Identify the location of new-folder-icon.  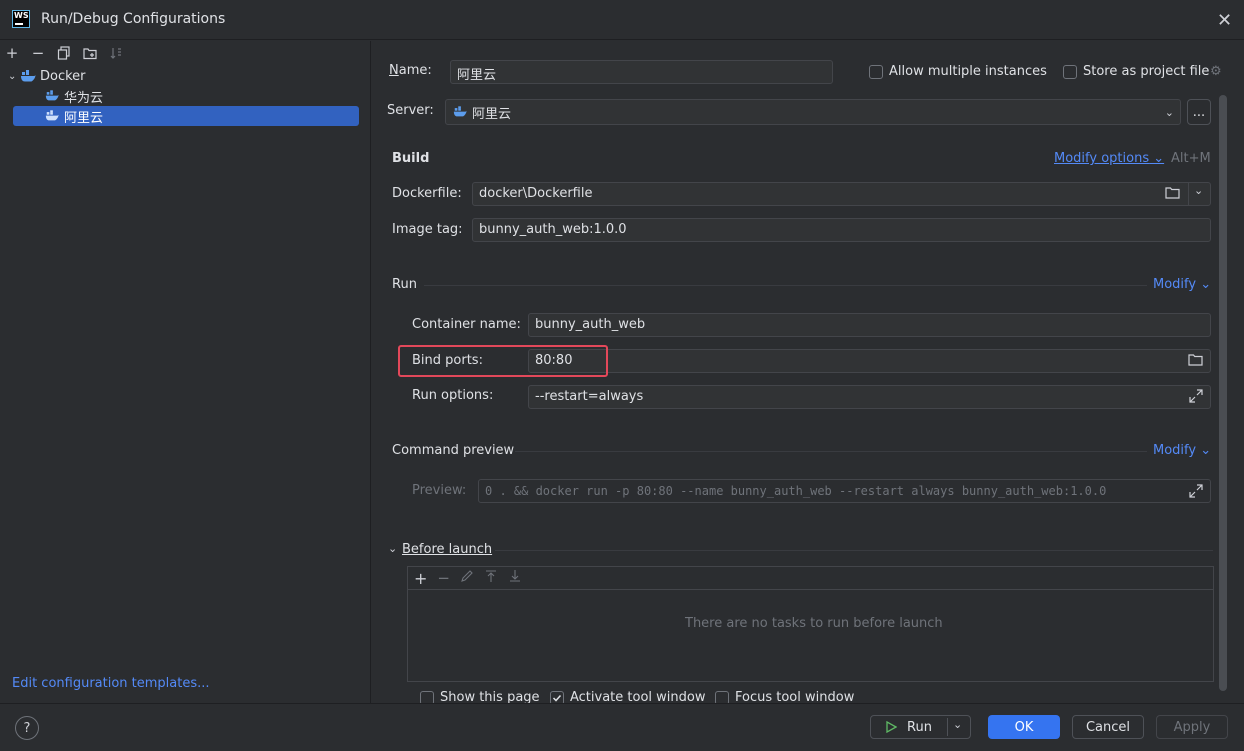
(90, 53).